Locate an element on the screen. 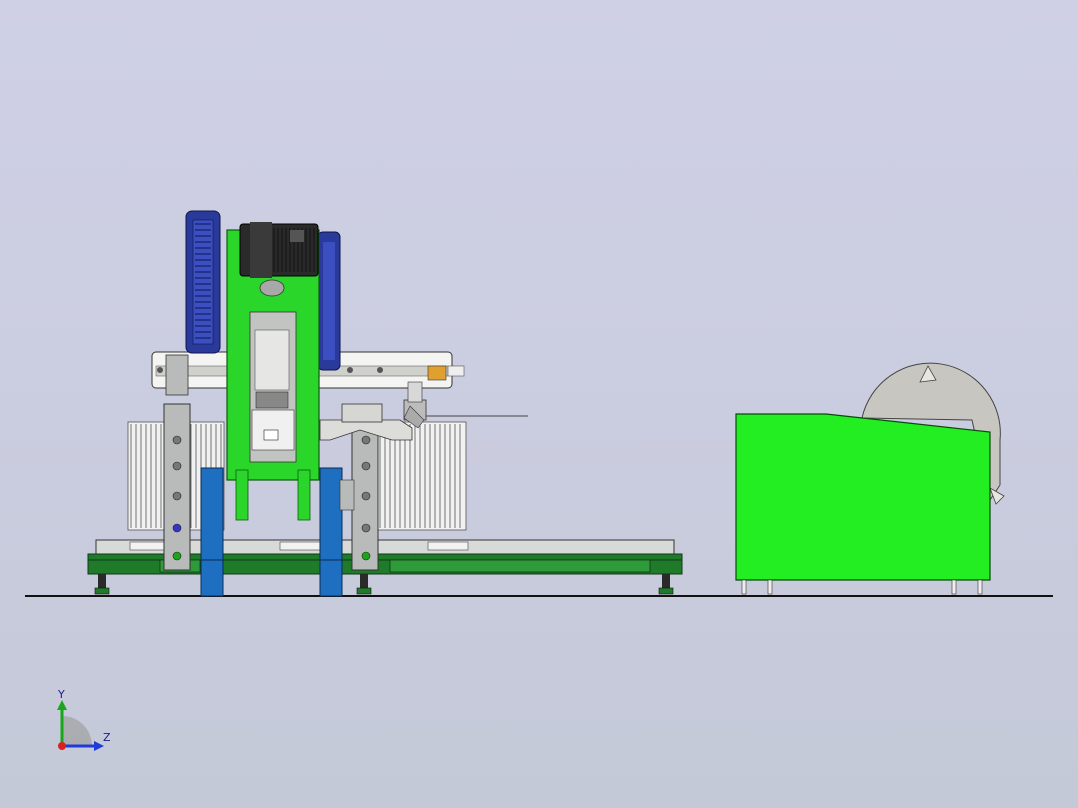 The width and height of the screenshot is (1078, 808). axis-triad is located at coordinates (80, 725).